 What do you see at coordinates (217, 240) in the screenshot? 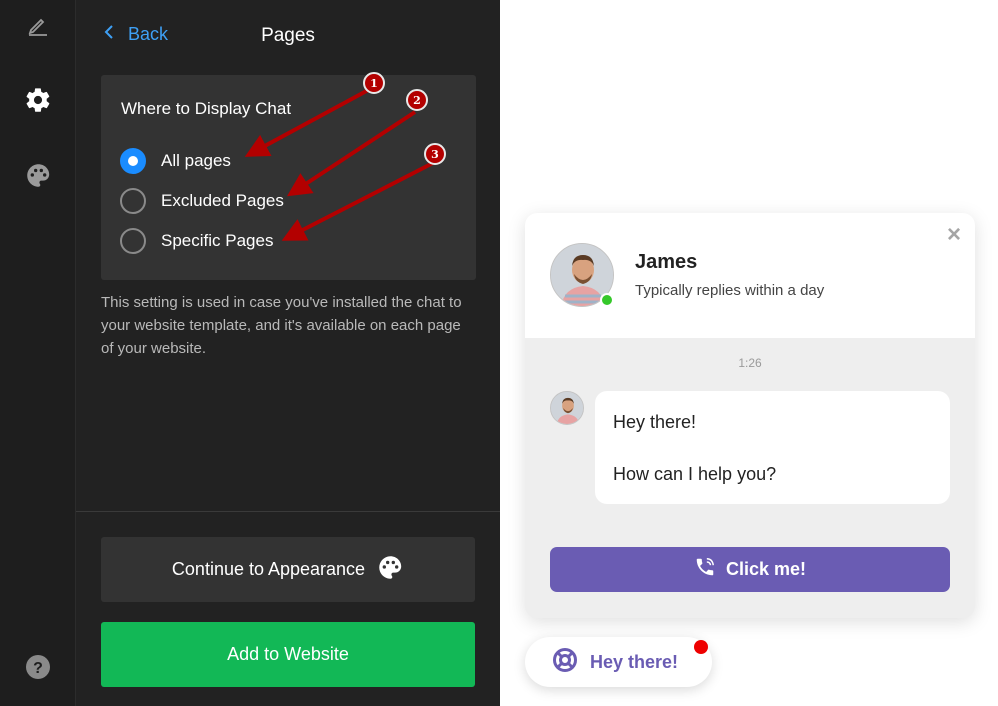
I see `option-label: Specific Pages` at bounding box center [217, 240].